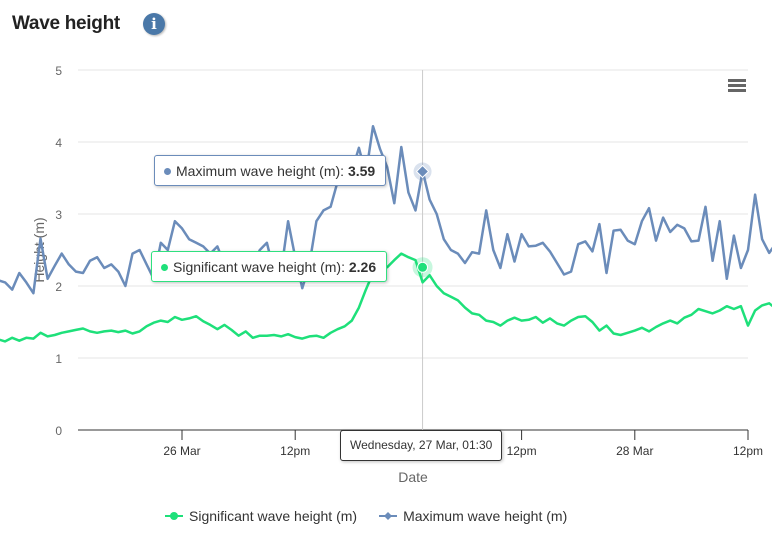  Describe the element at coordinates (423, 267) in the screenshot. I see `hover-marker-significant` at that location.